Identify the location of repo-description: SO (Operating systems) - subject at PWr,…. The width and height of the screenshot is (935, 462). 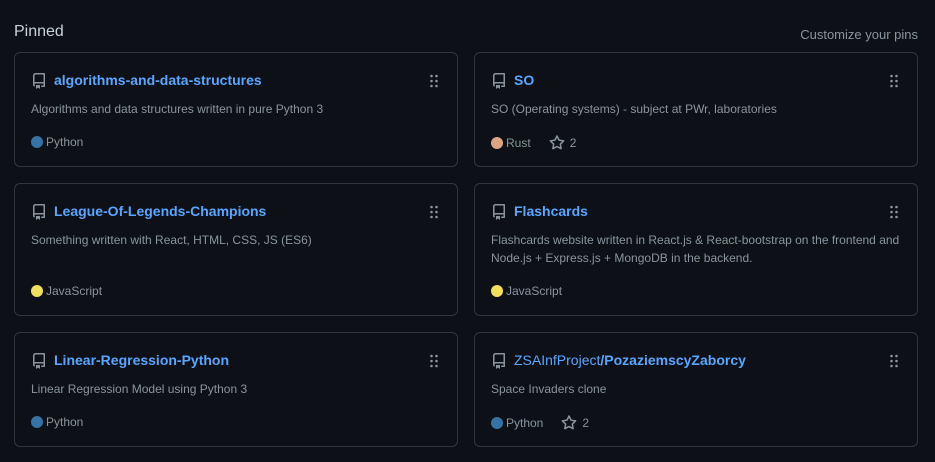
(634, 109).